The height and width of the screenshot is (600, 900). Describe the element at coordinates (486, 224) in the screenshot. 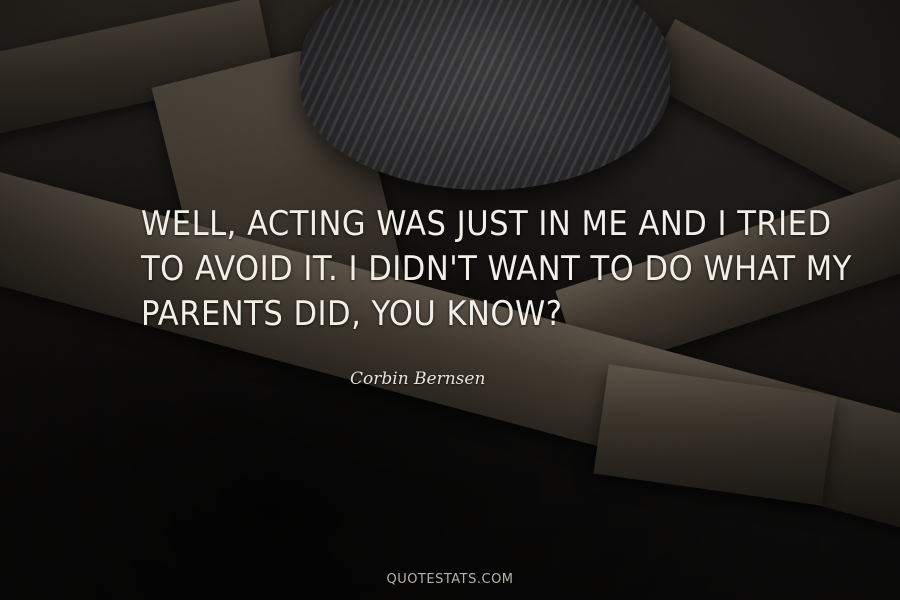

I see `quote-line: Well, acting was just in me and I tried` at that location.